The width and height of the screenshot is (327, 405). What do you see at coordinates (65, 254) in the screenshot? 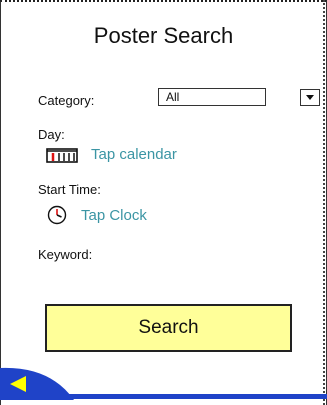
I see `keyword-label: Keyword:` at bounding box center [65, 254].